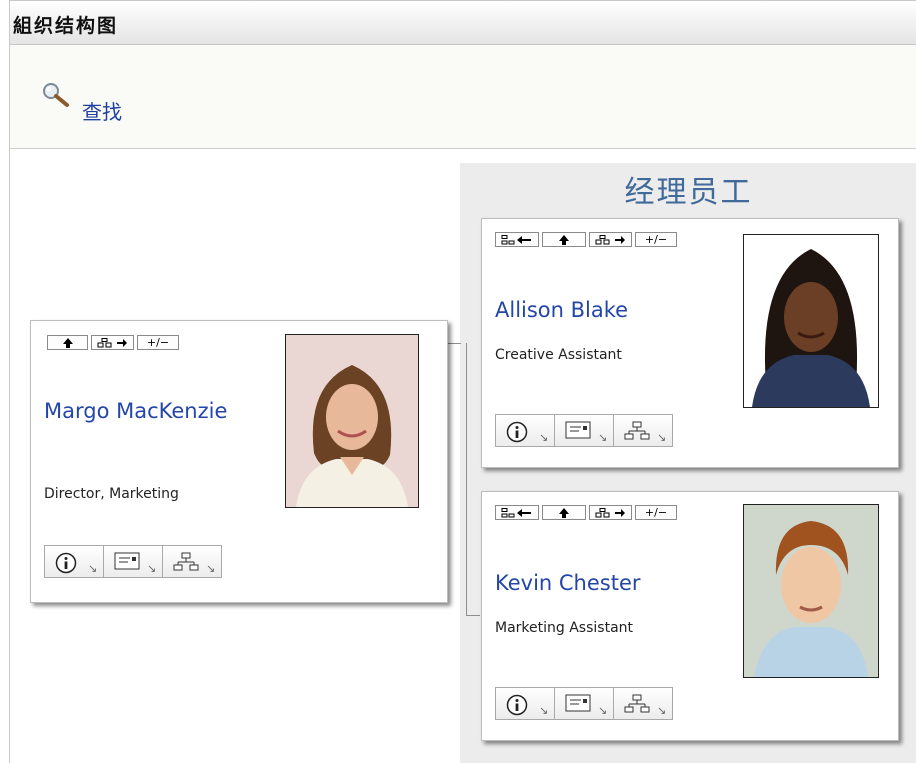 The width and height of the screenshot is (916, 763). What do you see at coordinates (111, 494) in the screenshot?
I see `manager-title: Director, Marketing` at bounding box center [111, 494].